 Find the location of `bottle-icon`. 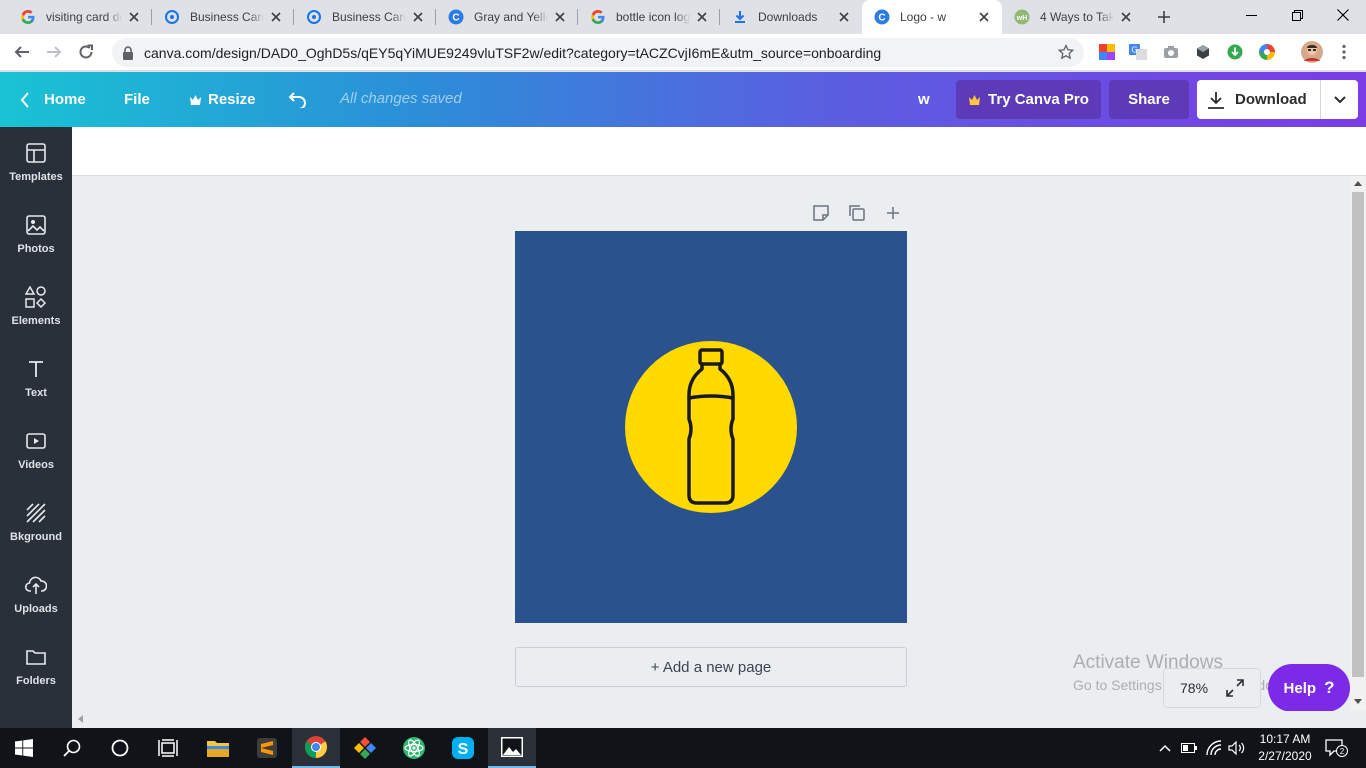

bottle-icon is located at coordinates (711, 428).